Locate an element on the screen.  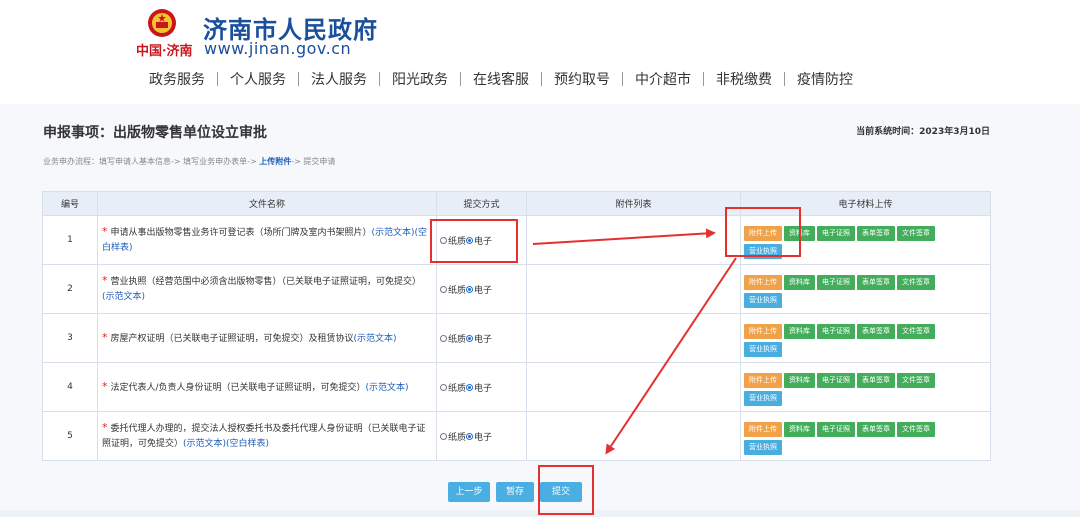
column-header: 编号 is located at coordinates (70, 203).